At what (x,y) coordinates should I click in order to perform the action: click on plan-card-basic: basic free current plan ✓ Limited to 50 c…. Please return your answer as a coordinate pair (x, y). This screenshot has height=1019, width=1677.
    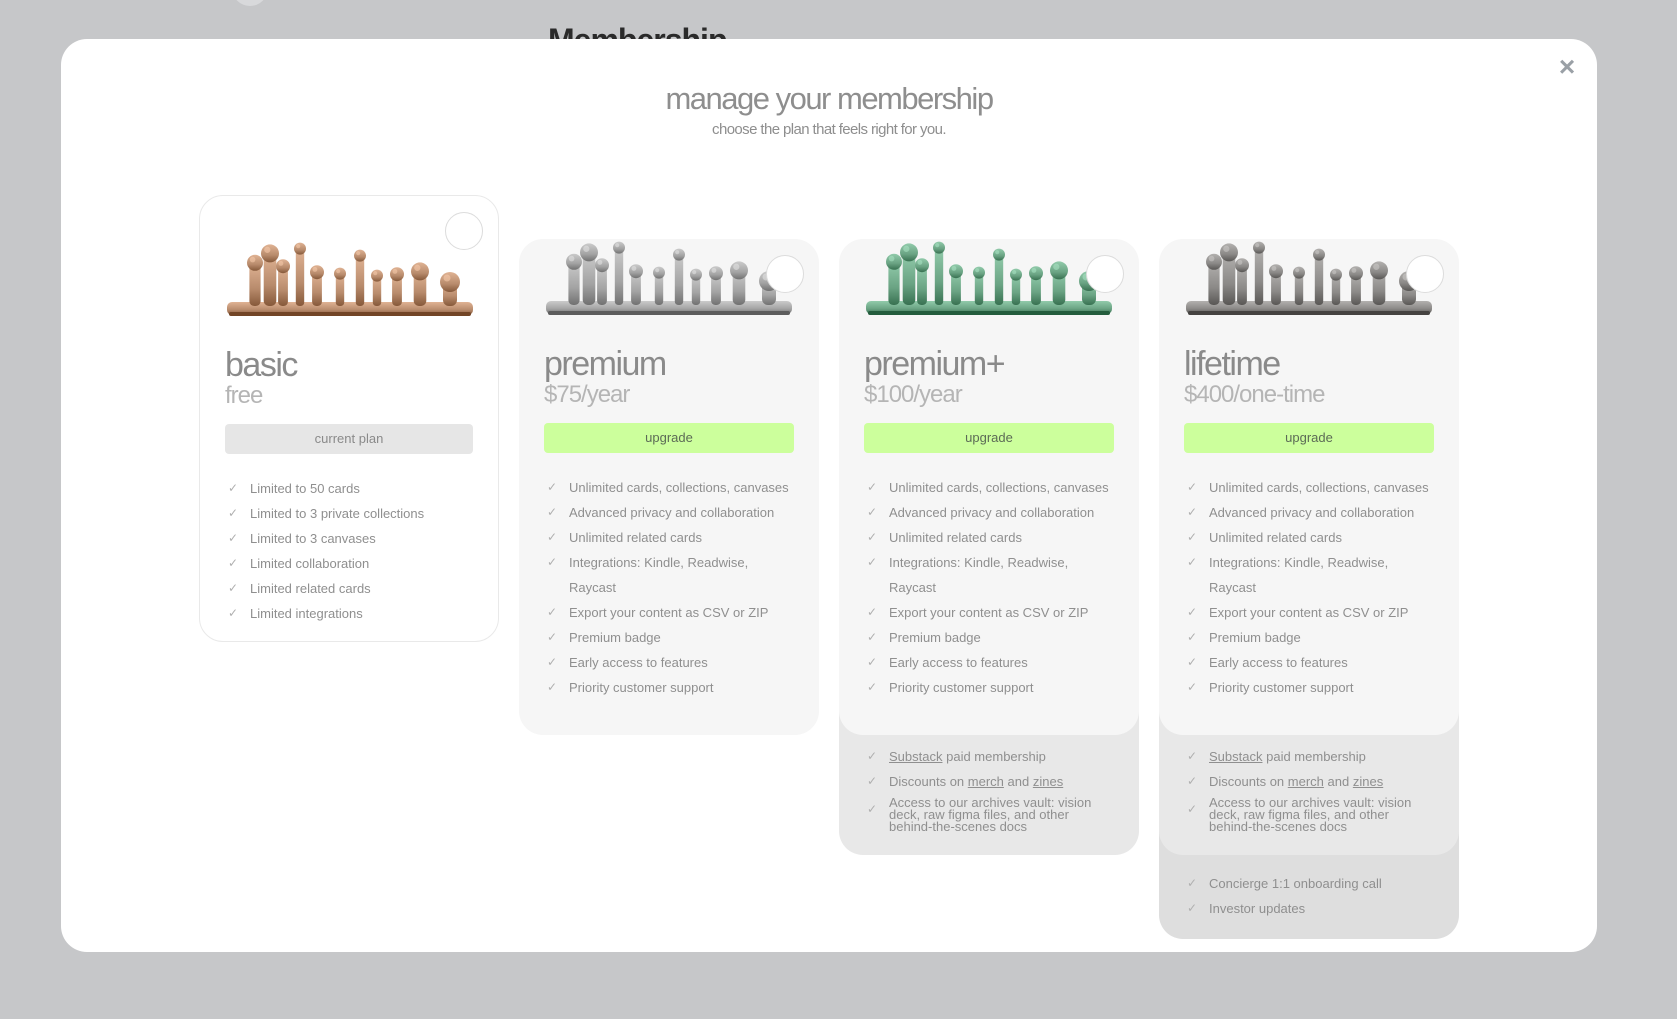
    Looking at the image, I should click on (349, 418).